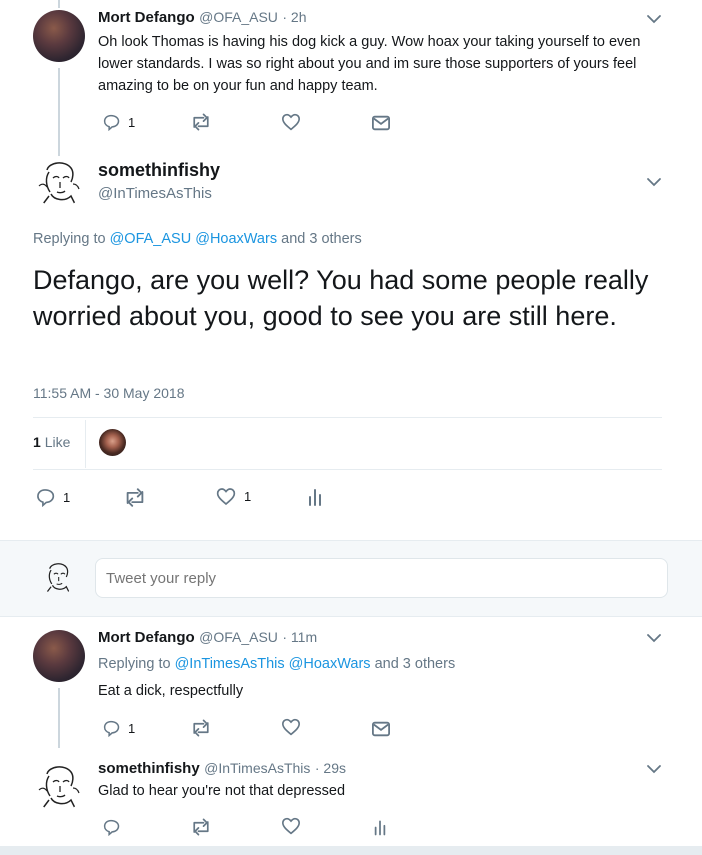 The image size is (702, 855). Describe the element at coordinates (222, 791) in the screenshot. I see `tweet-text: Glad to hear you're not that depressed` at that location.